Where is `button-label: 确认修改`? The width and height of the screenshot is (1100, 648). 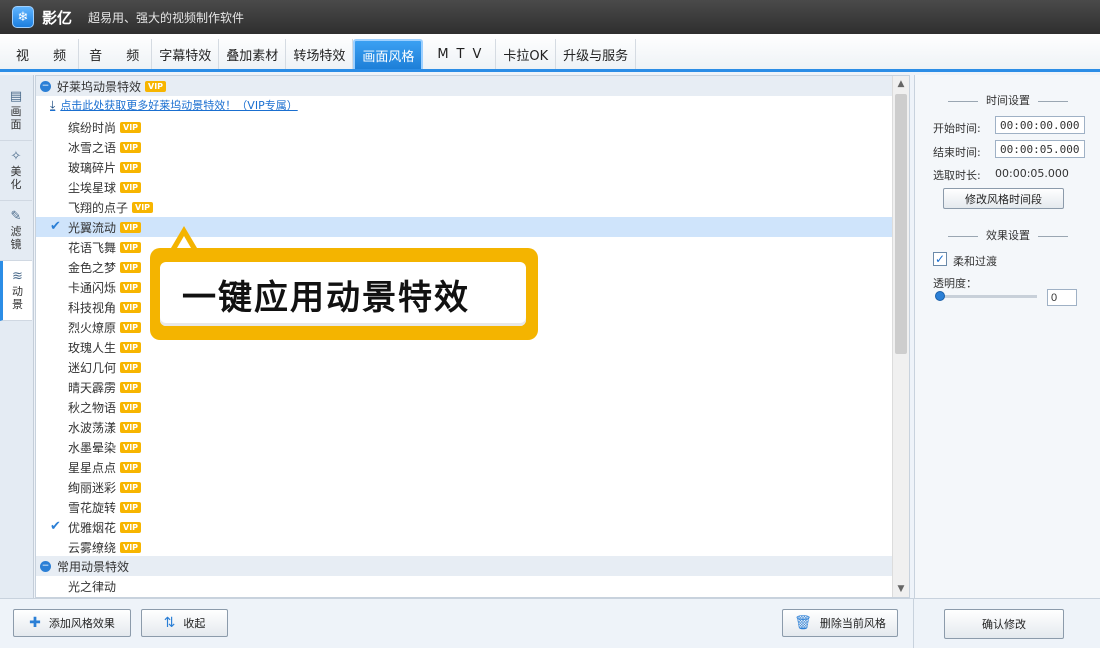
button-label: 确认修改 is located at coordinates (1004, 624).